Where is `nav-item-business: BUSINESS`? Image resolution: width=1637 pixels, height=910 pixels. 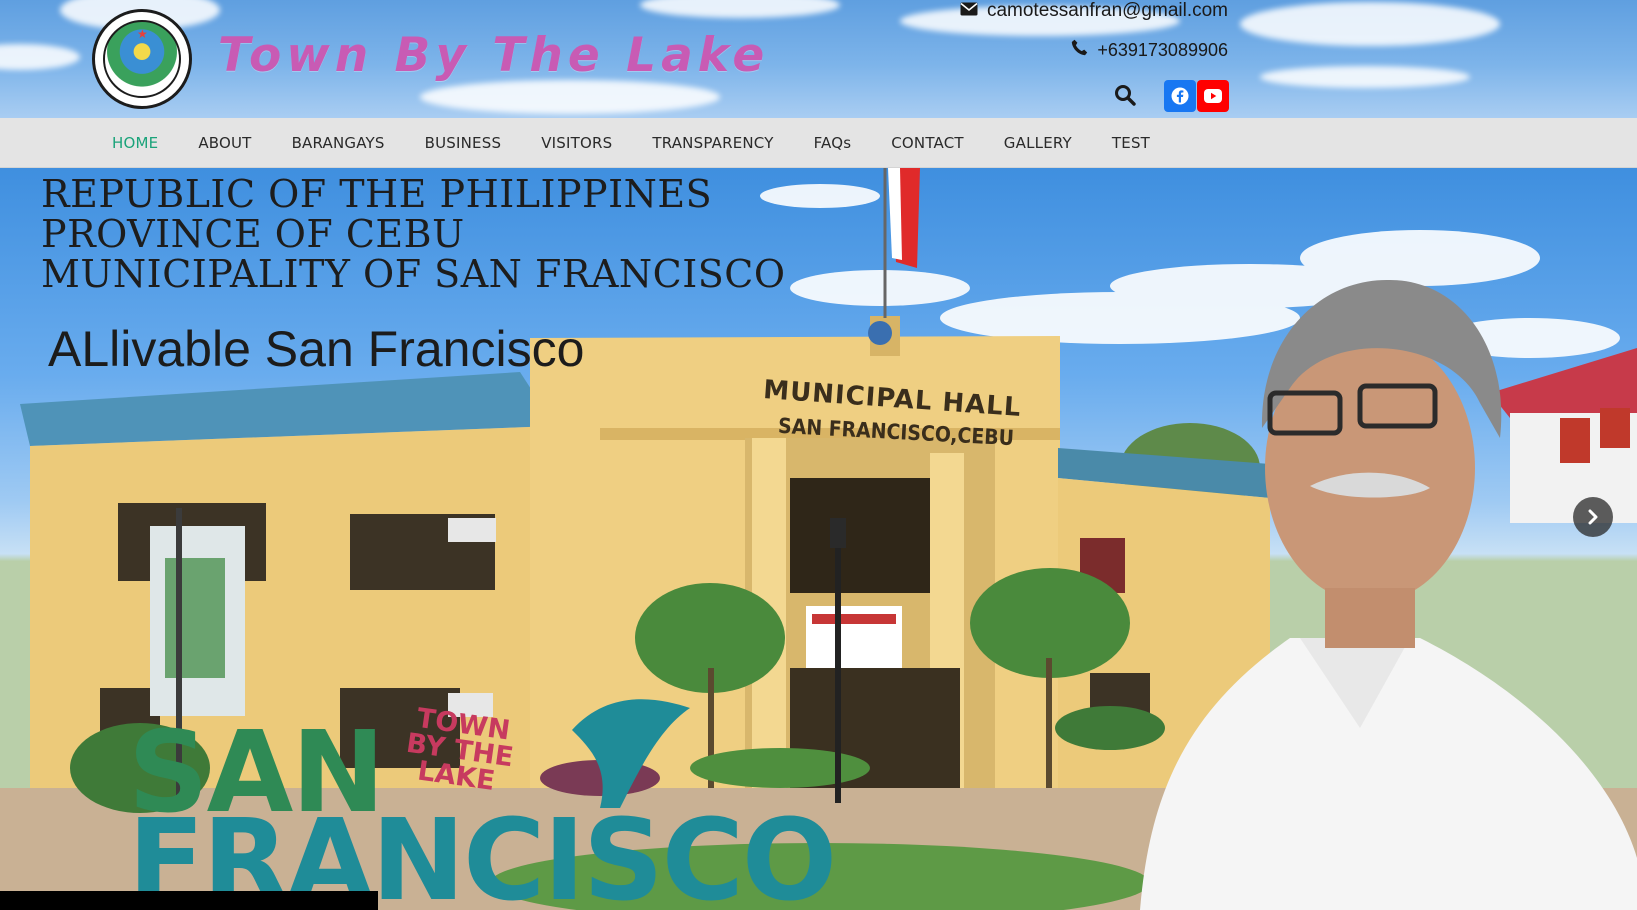 nav-item-business: BUSINESS is located at coordinates (463, 143).